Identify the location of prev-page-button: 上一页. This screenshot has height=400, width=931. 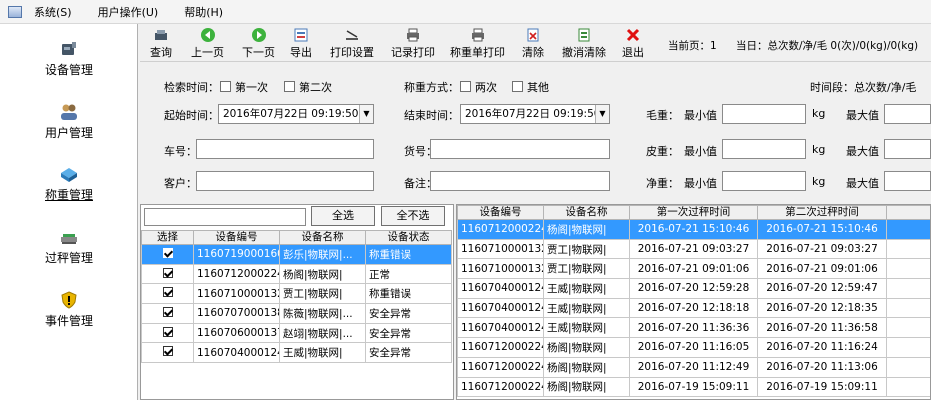
(207, 43).